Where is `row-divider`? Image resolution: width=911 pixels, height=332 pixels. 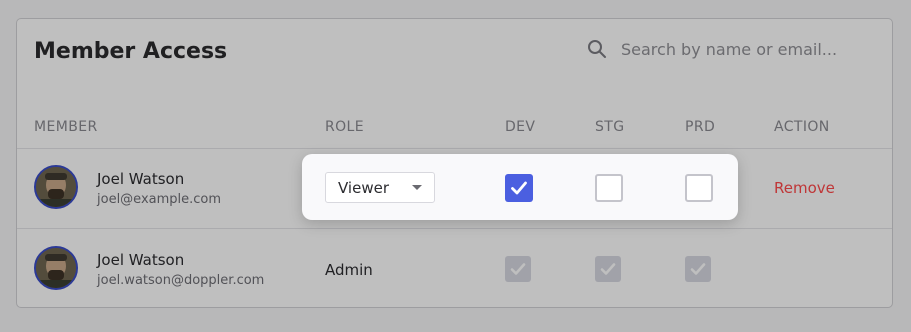
row-divider is located at coordinates (454, 228).